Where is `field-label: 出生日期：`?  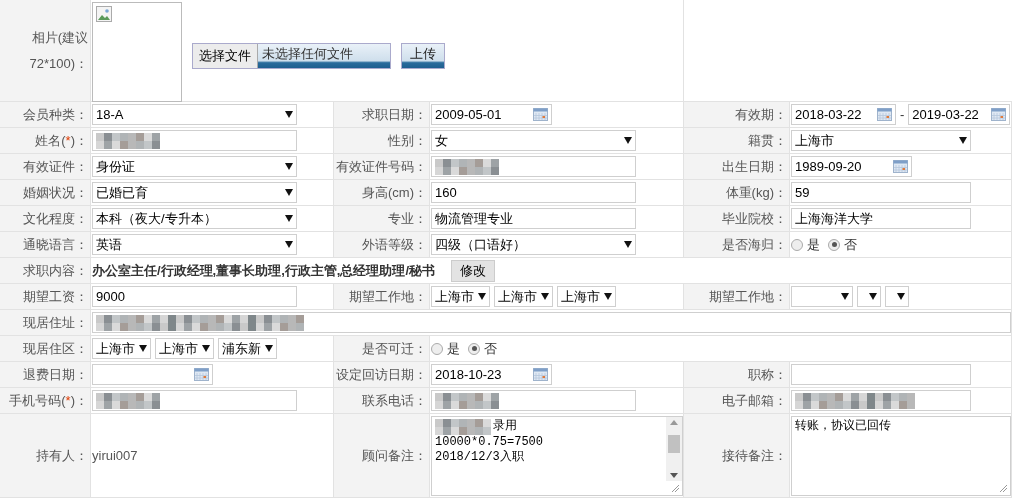 field-label: 出生日期： is located at coordinates (737, 167).